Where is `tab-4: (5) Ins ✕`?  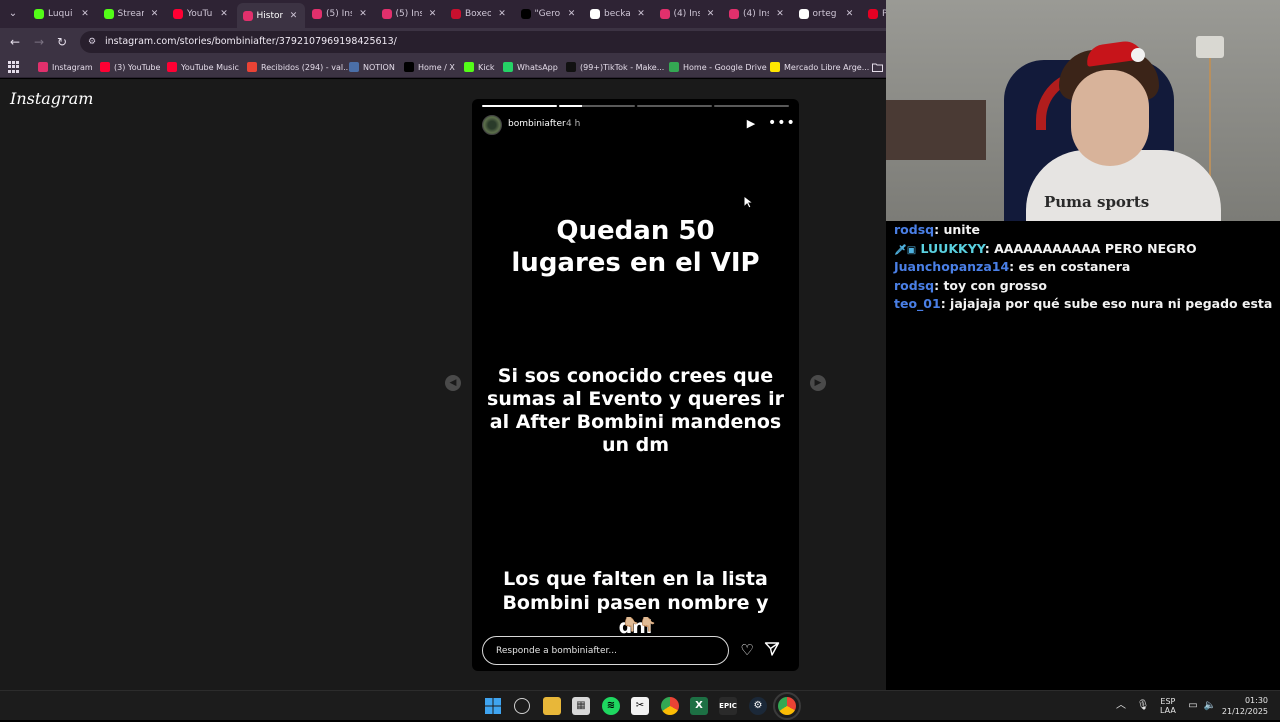
tab-4: (5) Ins ✕ is located at coordinates (340, 14).